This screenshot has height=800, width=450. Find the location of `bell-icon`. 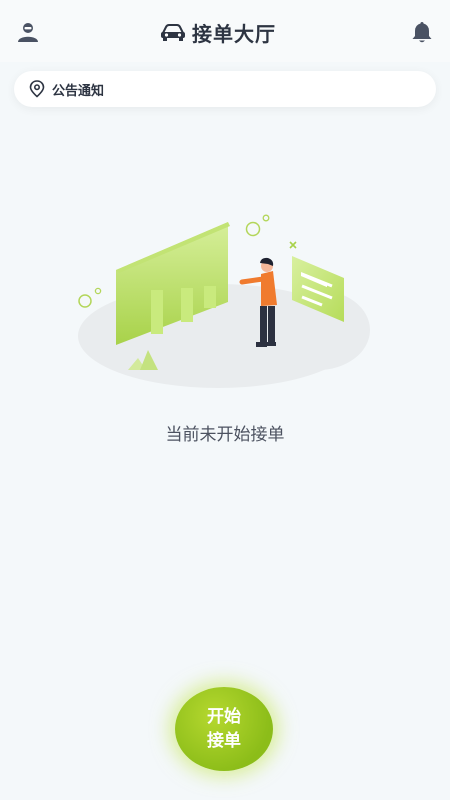

bell-icon is located at coordinates (422, 32).